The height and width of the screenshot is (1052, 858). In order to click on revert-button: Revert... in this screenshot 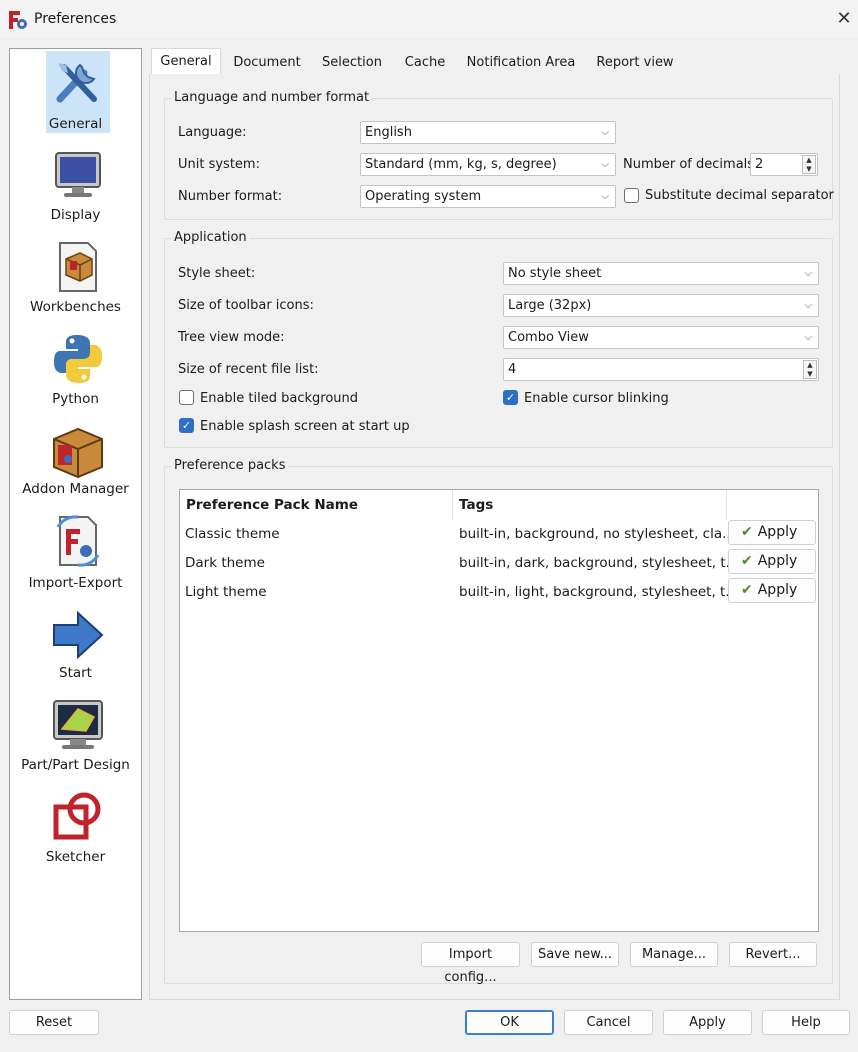, I will do `click(773, 954)`.